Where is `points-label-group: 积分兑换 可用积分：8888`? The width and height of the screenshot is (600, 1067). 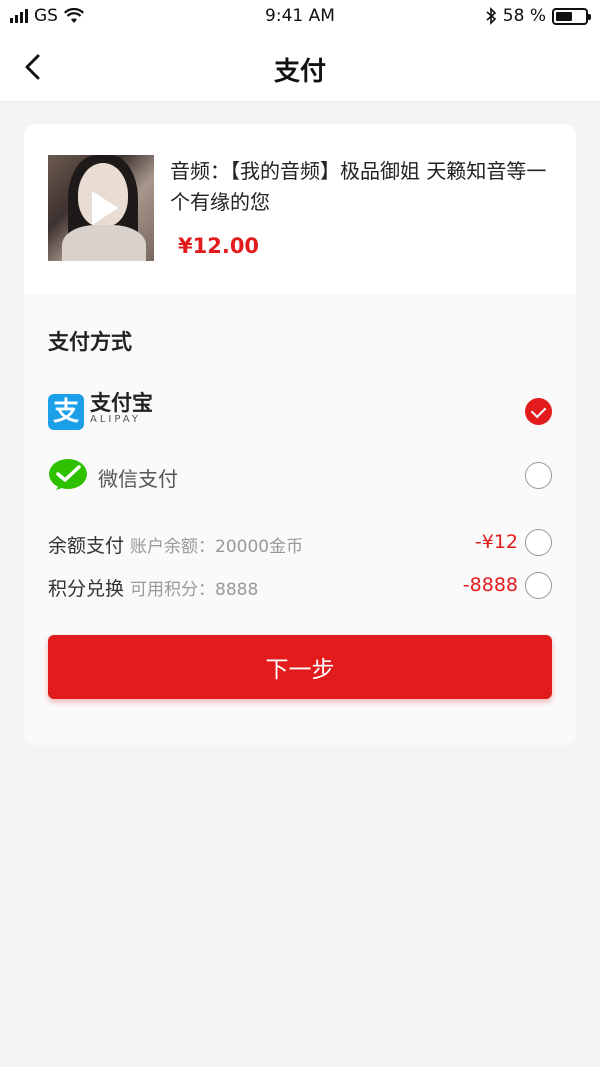
points-label-group: 积分兑换 可用积分：8888 is located at coordinates (153, 587).